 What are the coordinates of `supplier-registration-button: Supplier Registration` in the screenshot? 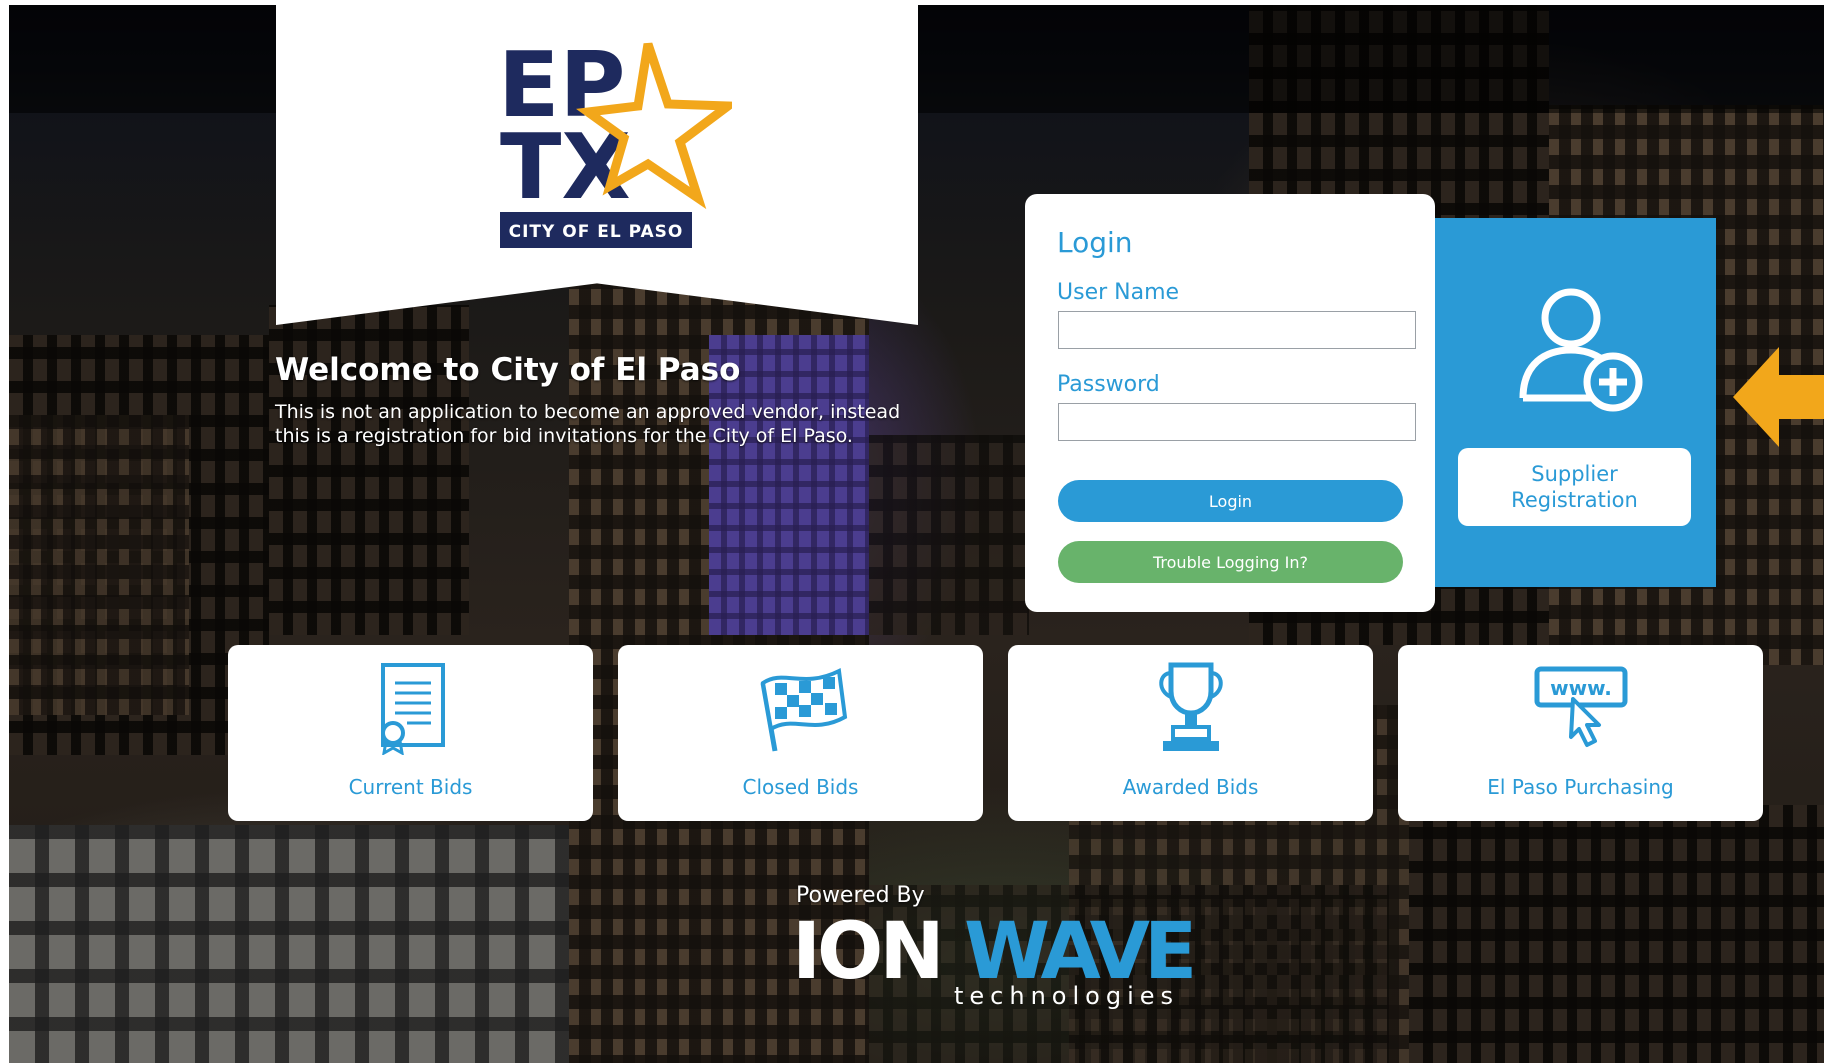 It's located at (1574, 487).